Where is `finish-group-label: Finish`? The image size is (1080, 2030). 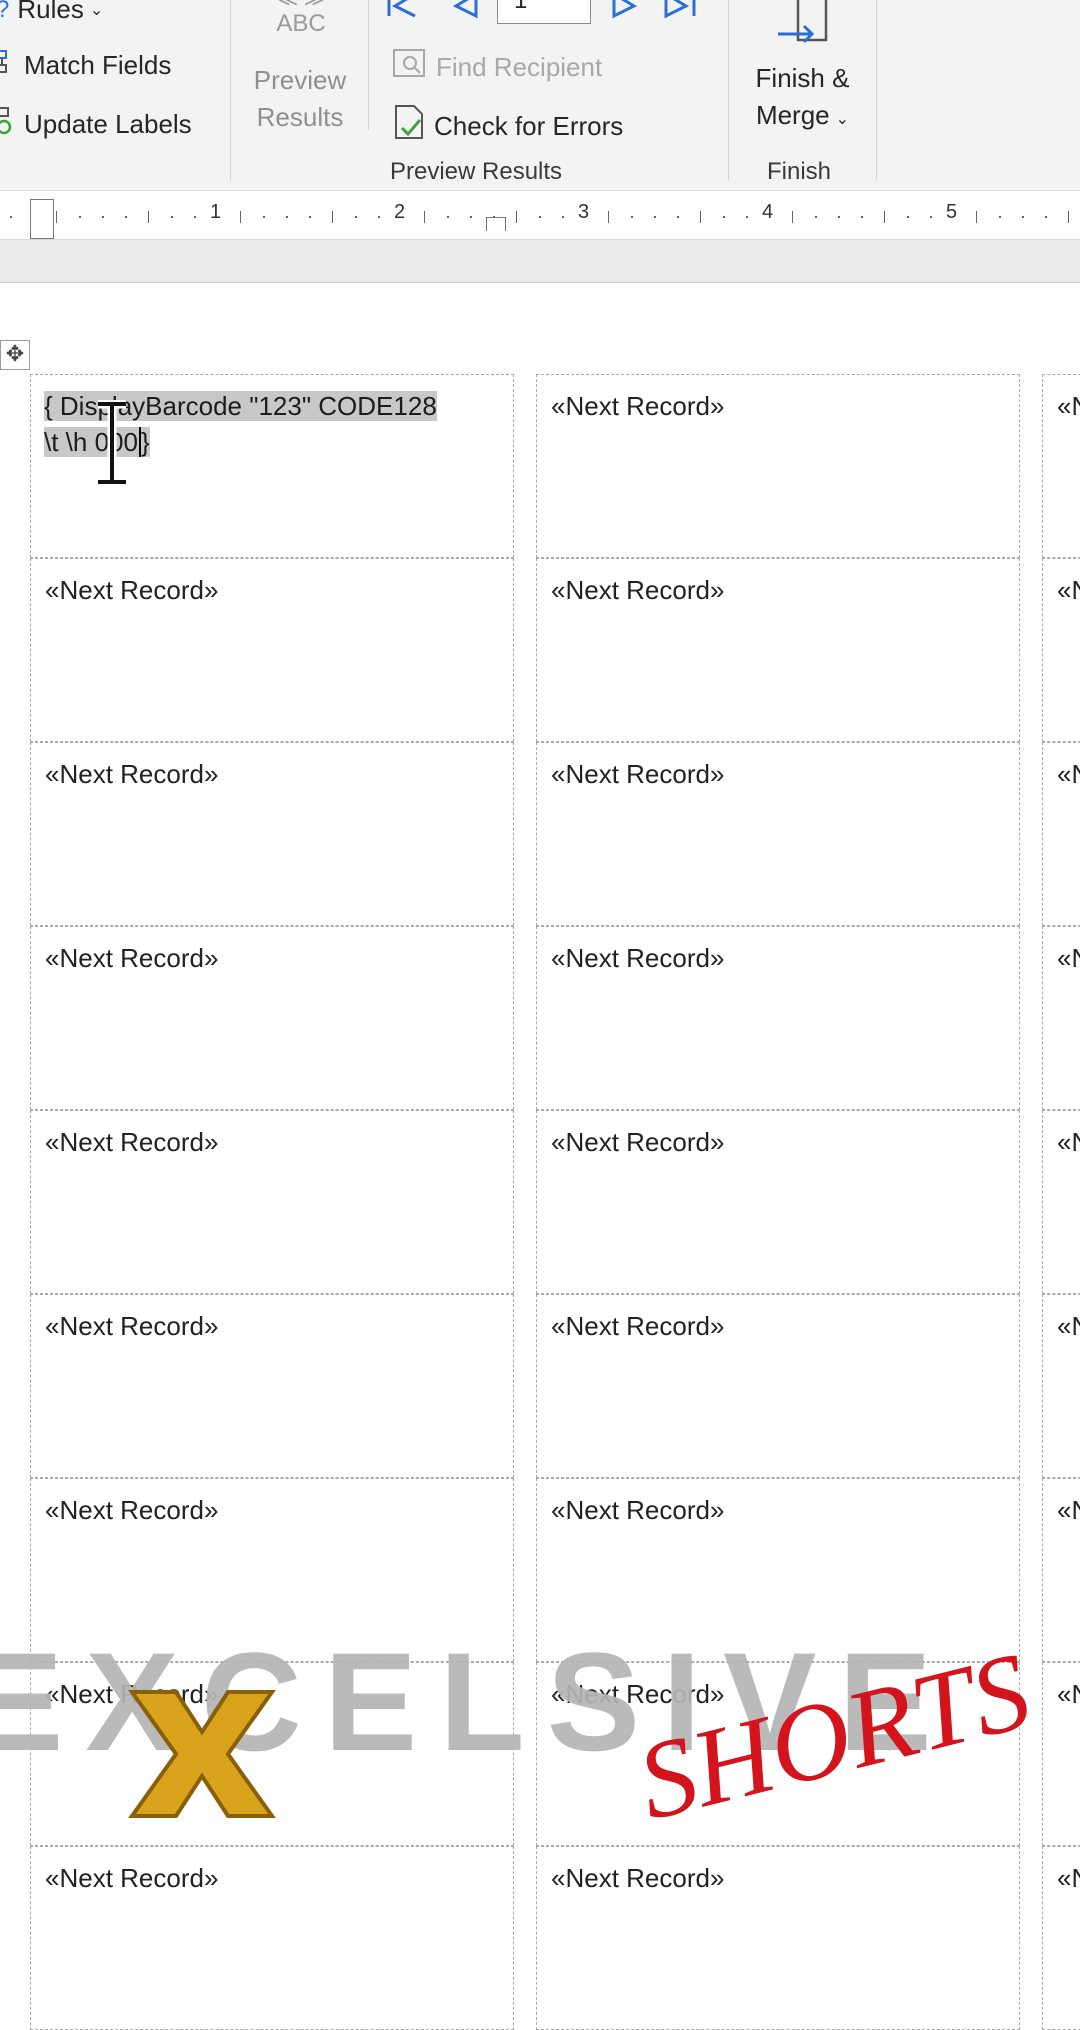 finish-group-label: Finish is located at coordinates (799, 171).